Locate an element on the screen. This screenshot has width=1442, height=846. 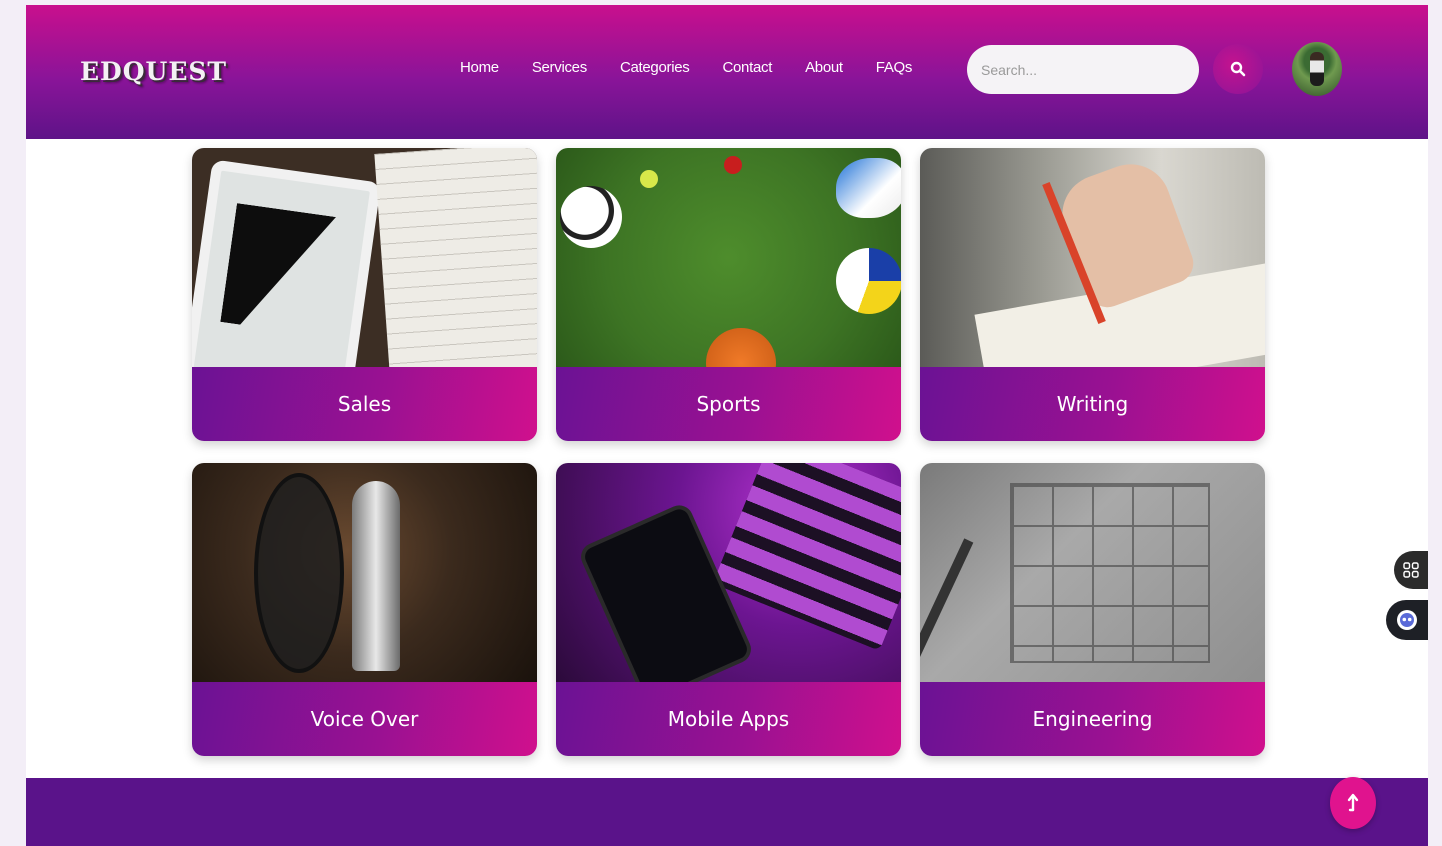
volleyball is located at coordinates (868, 281).